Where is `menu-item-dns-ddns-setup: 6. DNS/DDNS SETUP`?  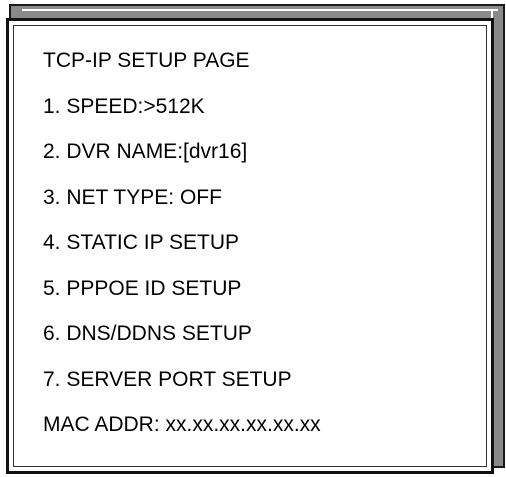 menu-item-dns-ddns-setup: 6. DNS/DDNS SETUP is located at coordinates (182, 345).